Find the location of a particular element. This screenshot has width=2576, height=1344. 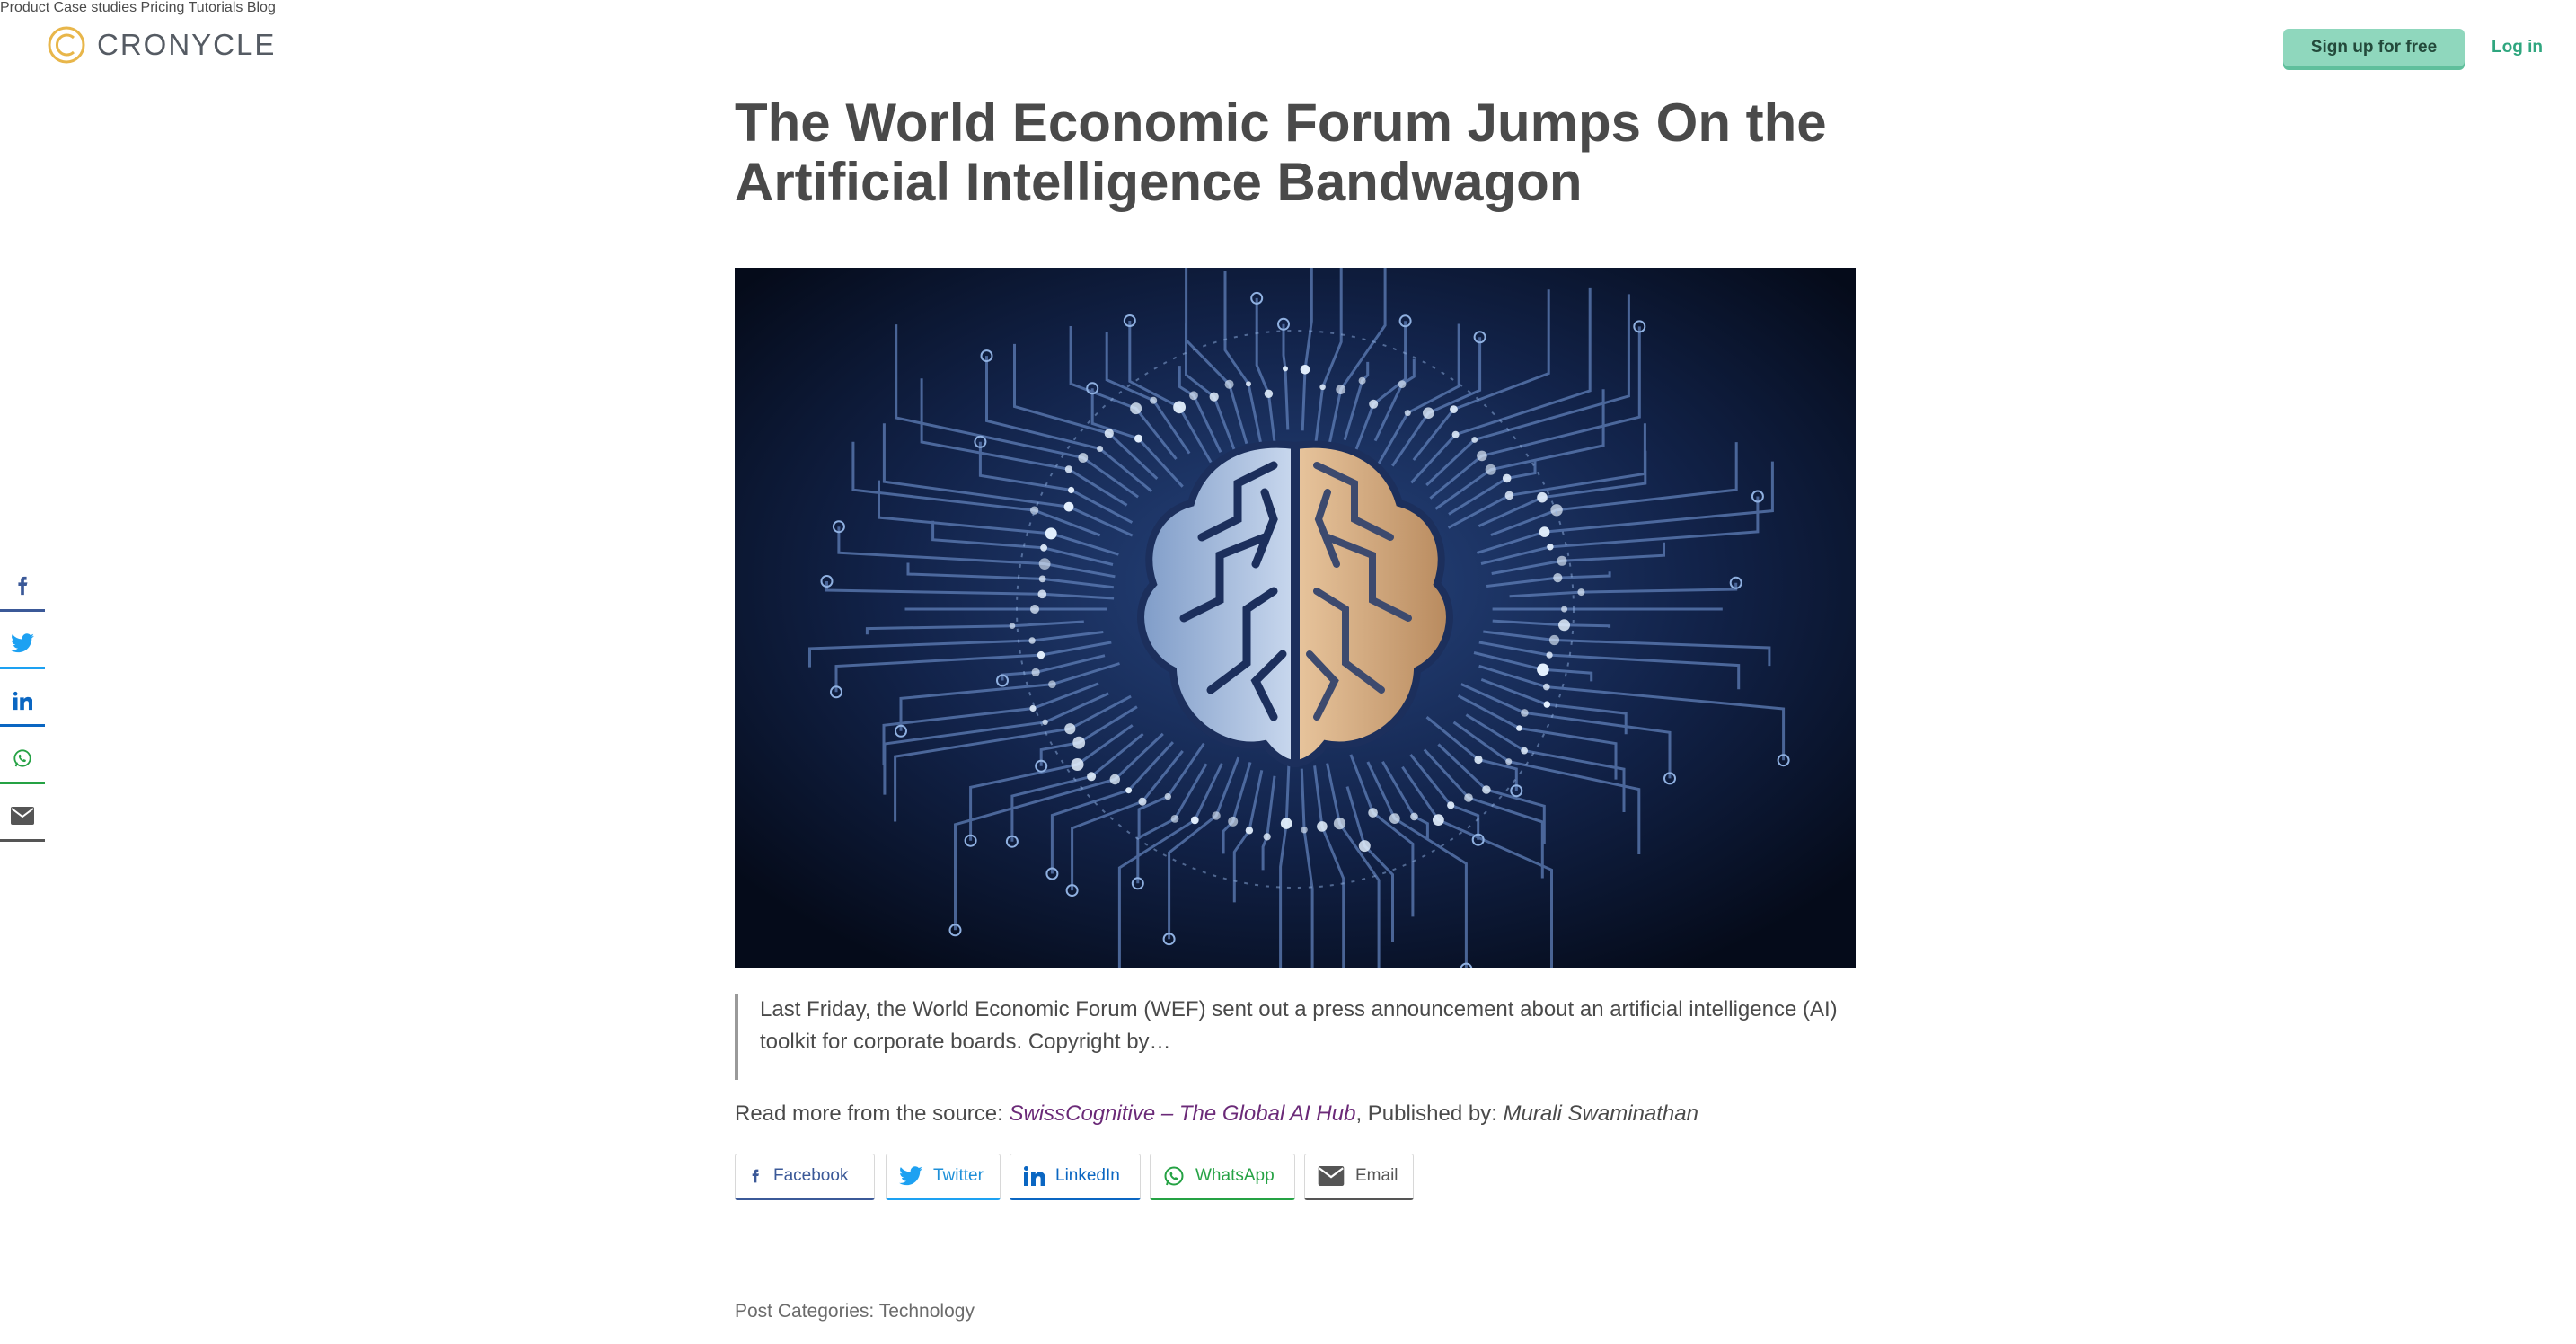

nav-tutorials: Tutorials is located at coordinates (216, 8).